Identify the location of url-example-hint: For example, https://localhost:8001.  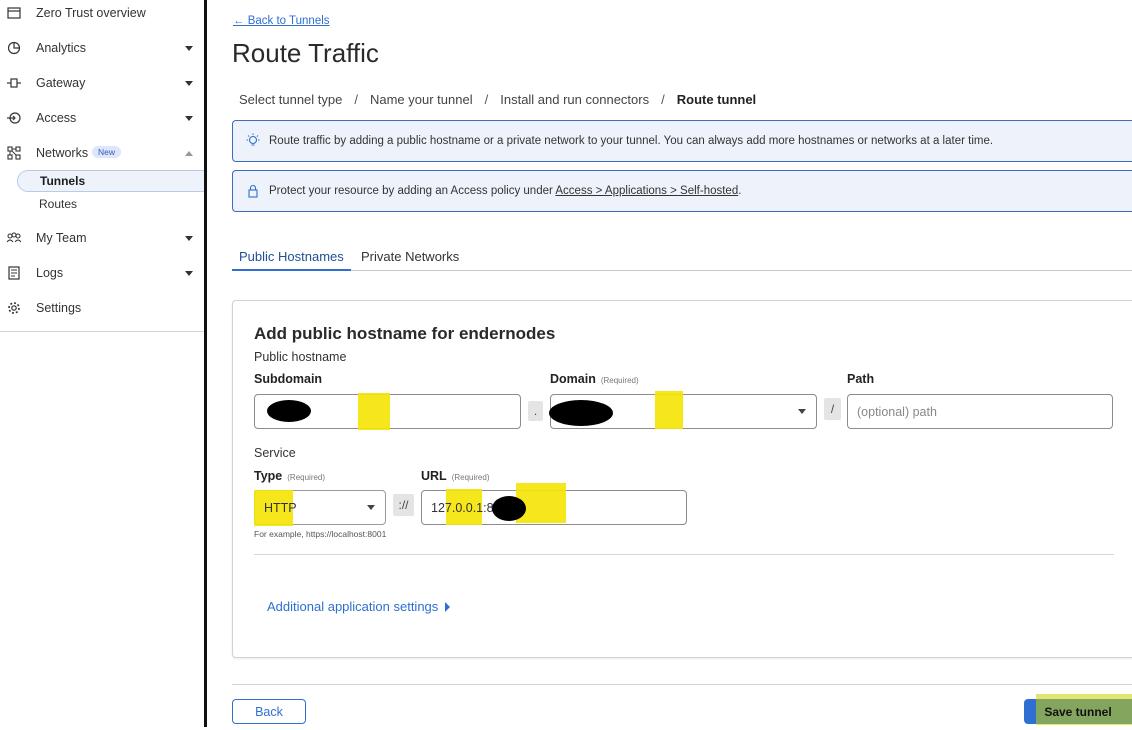
(320, 534).